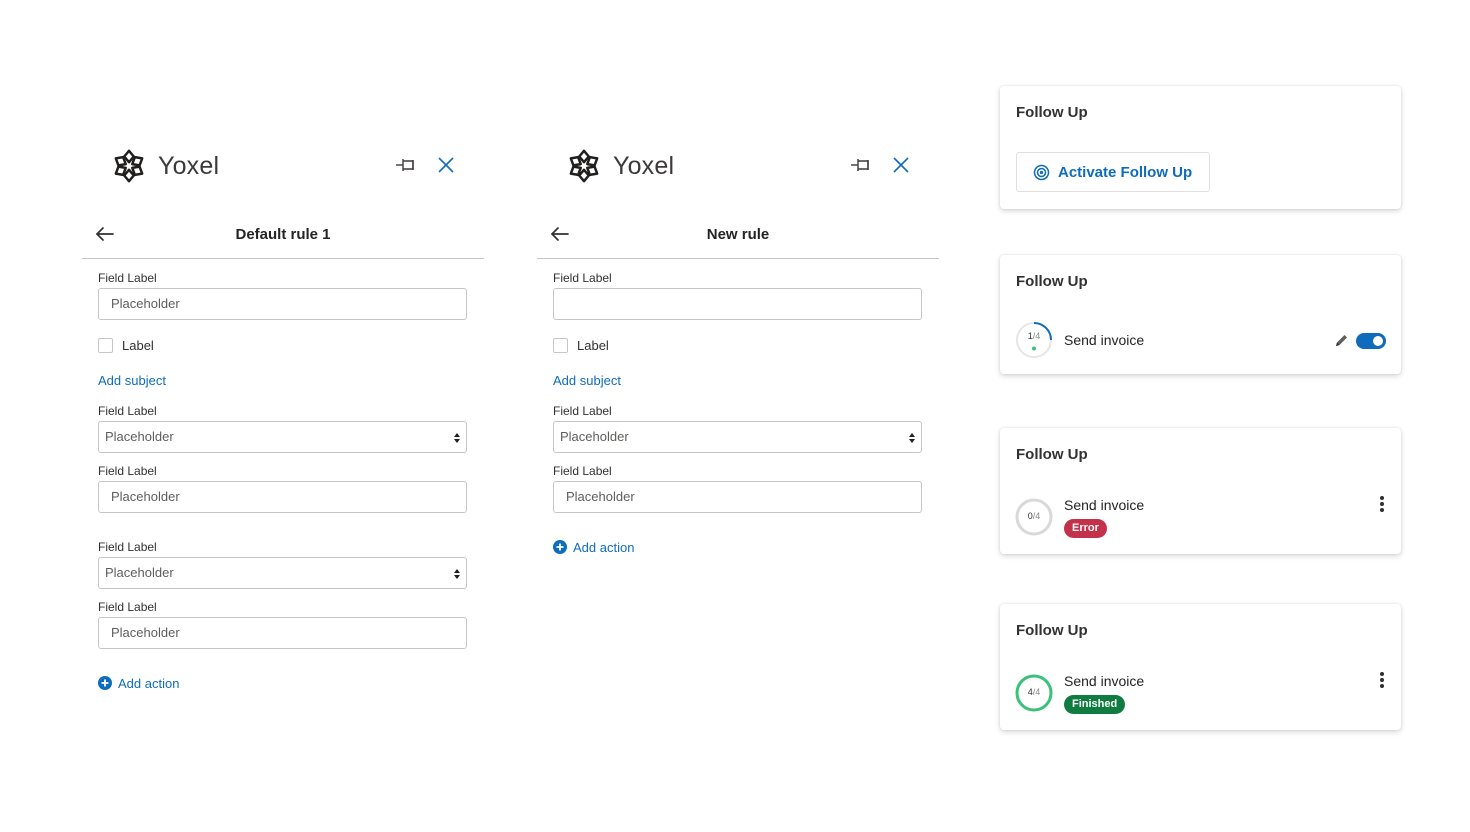 This screenshot has width=1470, height=832. What do you see at coordinates (1041, 172) in the screenshot?
I see `target-icon` at bounding box center [1041, 172].